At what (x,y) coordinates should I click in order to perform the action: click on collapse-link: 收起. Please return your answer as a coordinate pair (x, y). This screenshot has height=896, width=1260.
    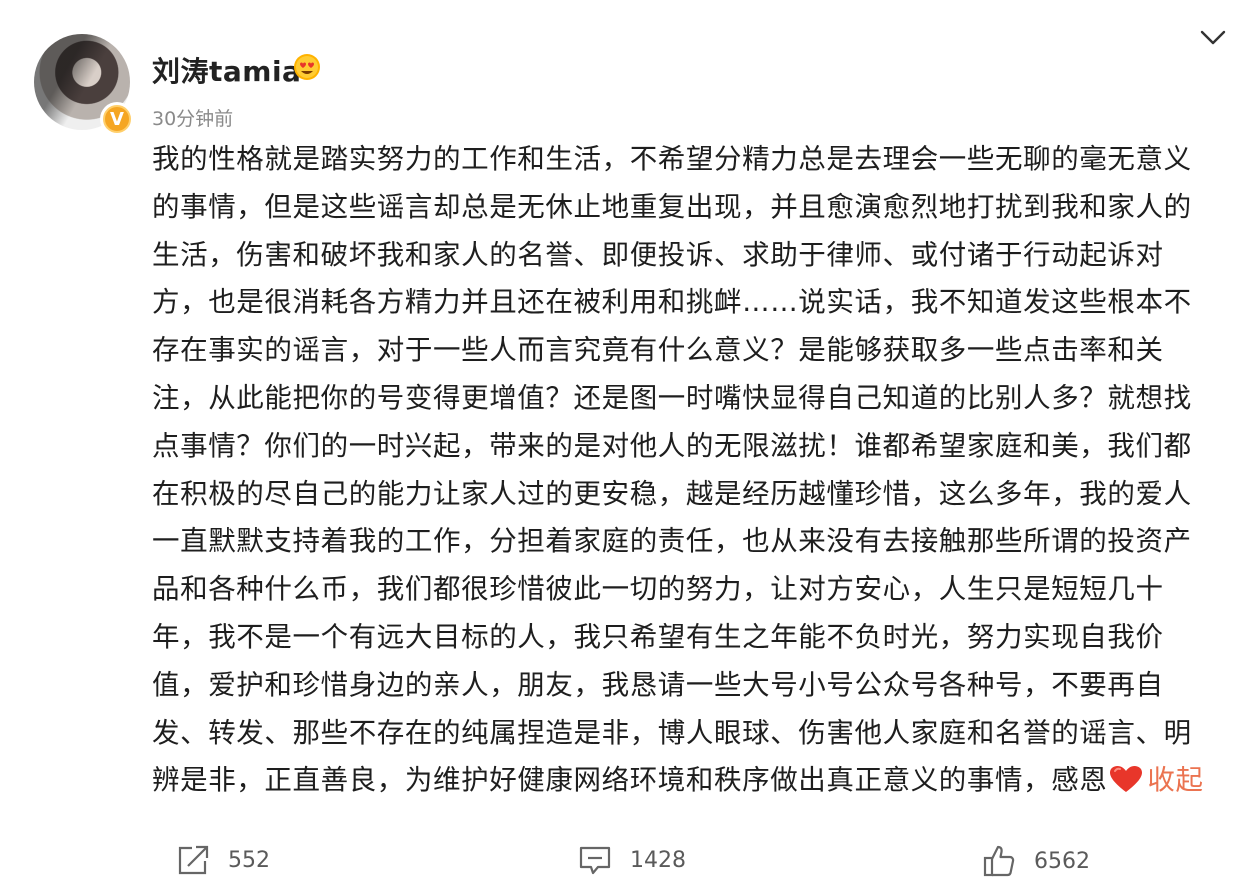
    Looking at the image, I should click on (1175, 780).